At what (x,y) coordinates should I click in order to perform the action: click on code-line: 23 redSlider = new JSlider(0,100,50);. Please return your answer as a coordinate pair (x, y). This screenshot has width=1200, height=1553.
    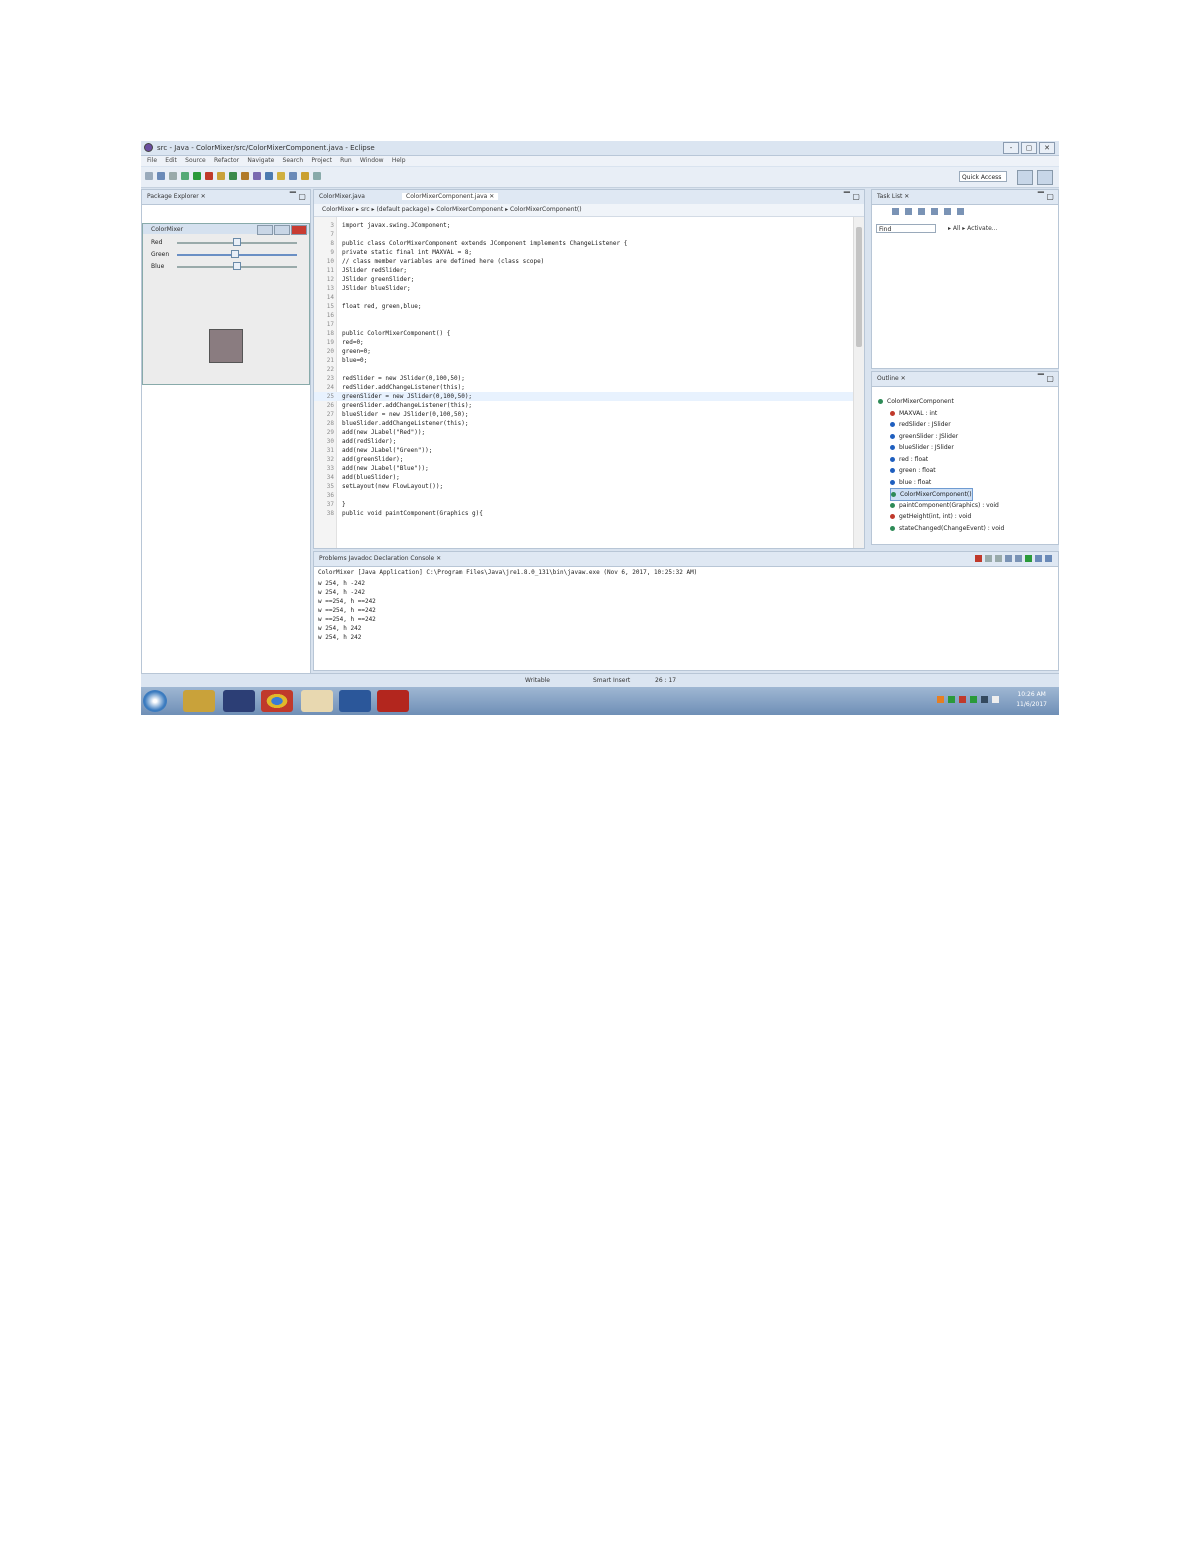
    Looking at the image, I should click on (584, 378).